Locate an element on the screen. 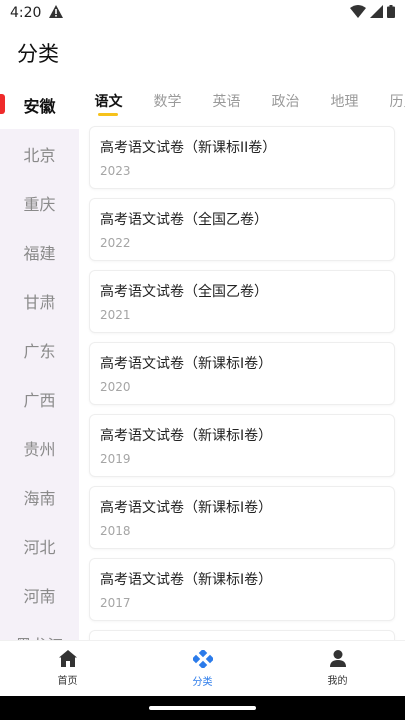 The image size is (405, 720). subject-tabs: 语文数学英语政治地理历史 is located at coordinates (242, 102).